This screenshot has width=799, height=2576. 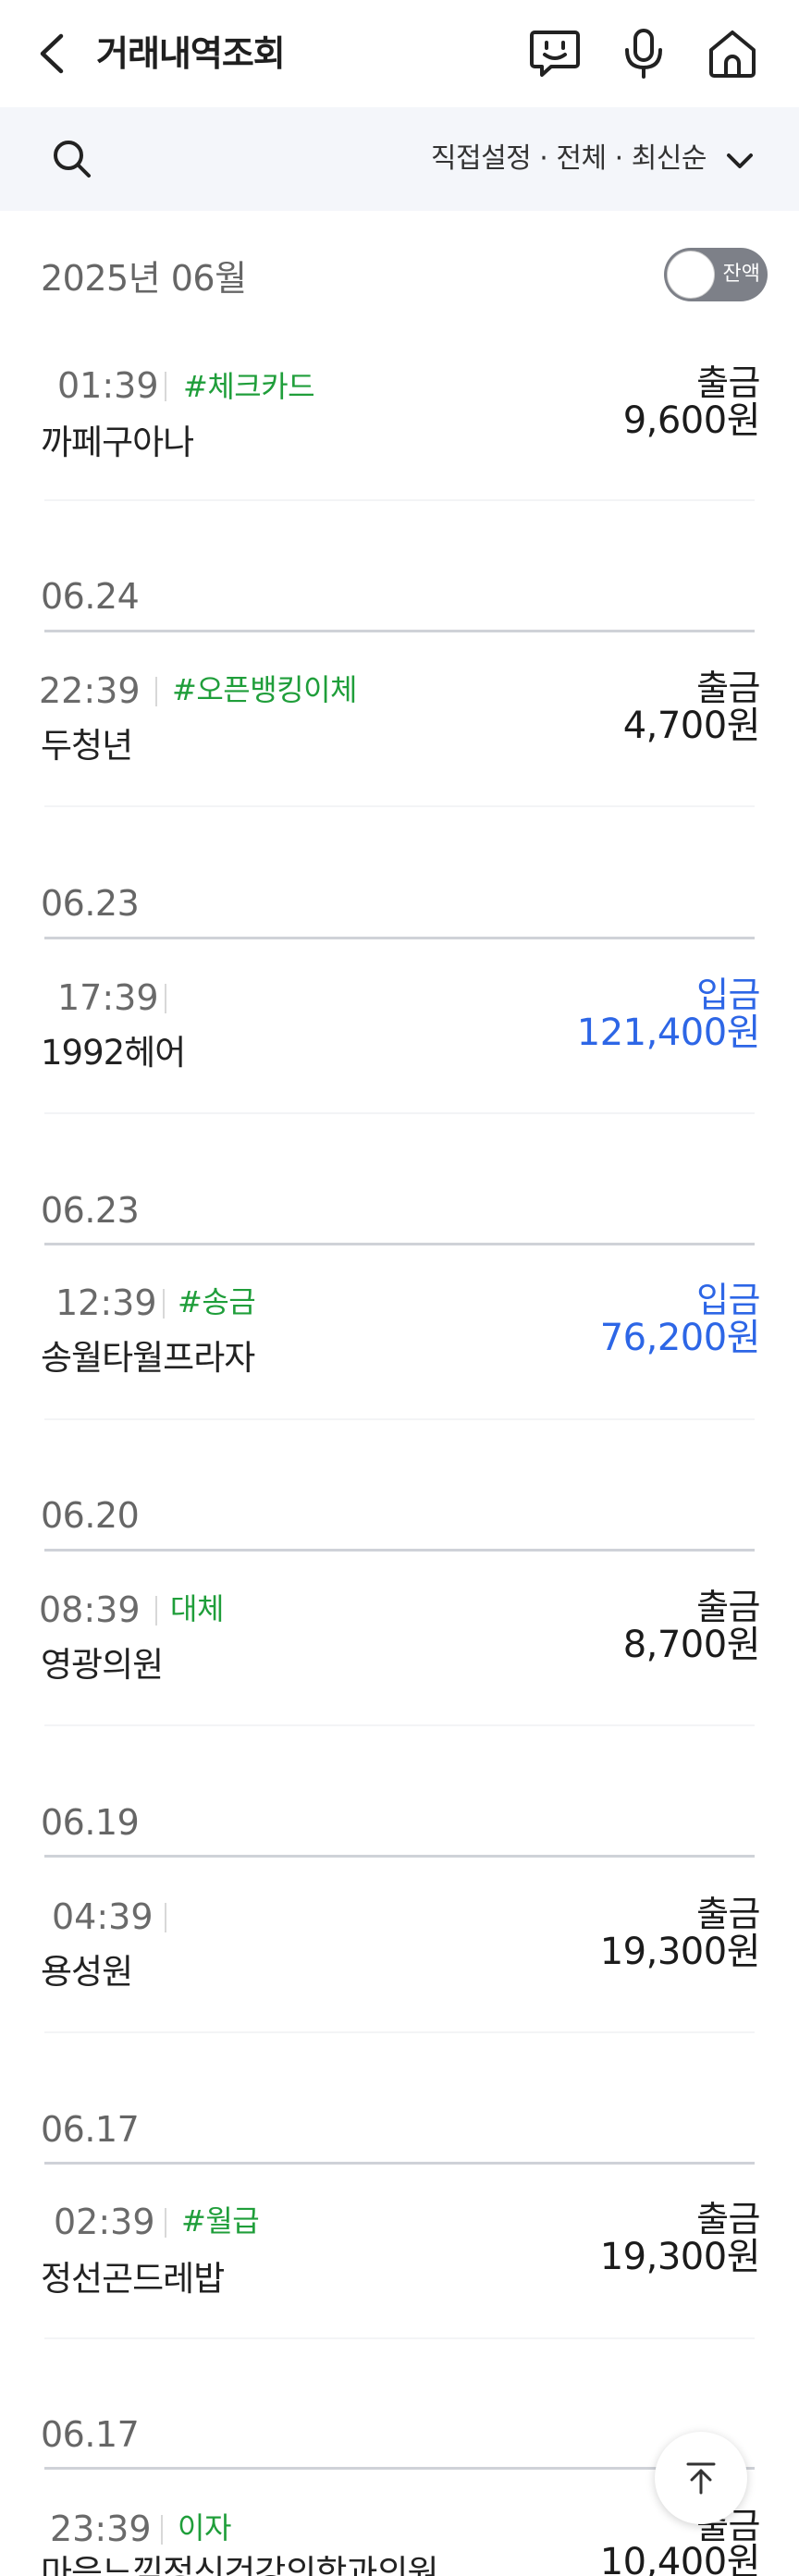 What do you see at coordinates (113, 1053) in the screenshot?
I see `transaction-name: 1992헤어` at bounding box center [113, 1053].